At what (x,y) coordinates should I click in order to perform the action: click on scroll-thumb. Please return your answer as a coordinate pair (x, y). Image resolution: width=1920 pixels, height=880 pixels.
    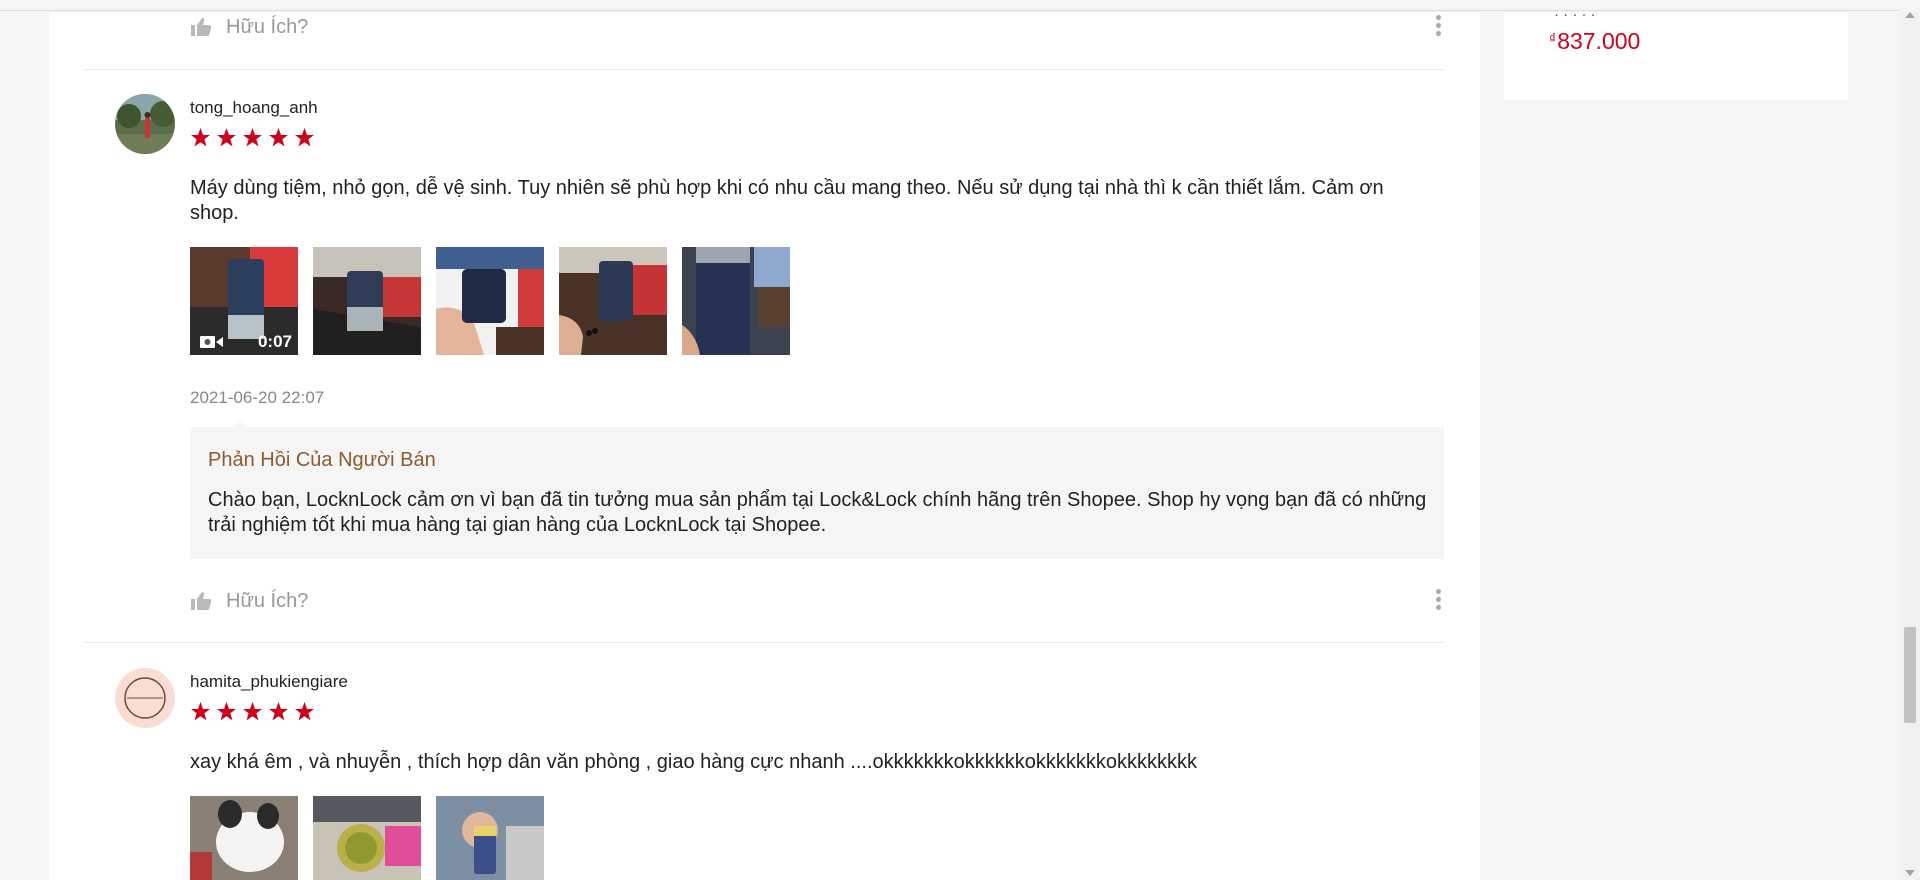
    Looking at the image, I should click on (1910, 675).